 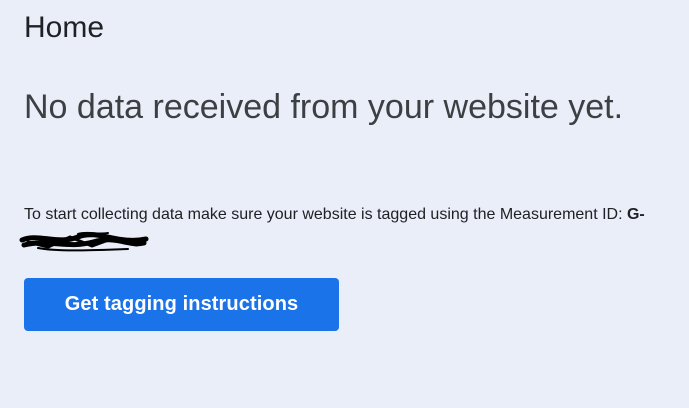 What do you see at coordinates (181, 304) in the screenshot?
I see `get-tagging-instructions-button: Get tagging instructions` at bounding box center [181, 304].